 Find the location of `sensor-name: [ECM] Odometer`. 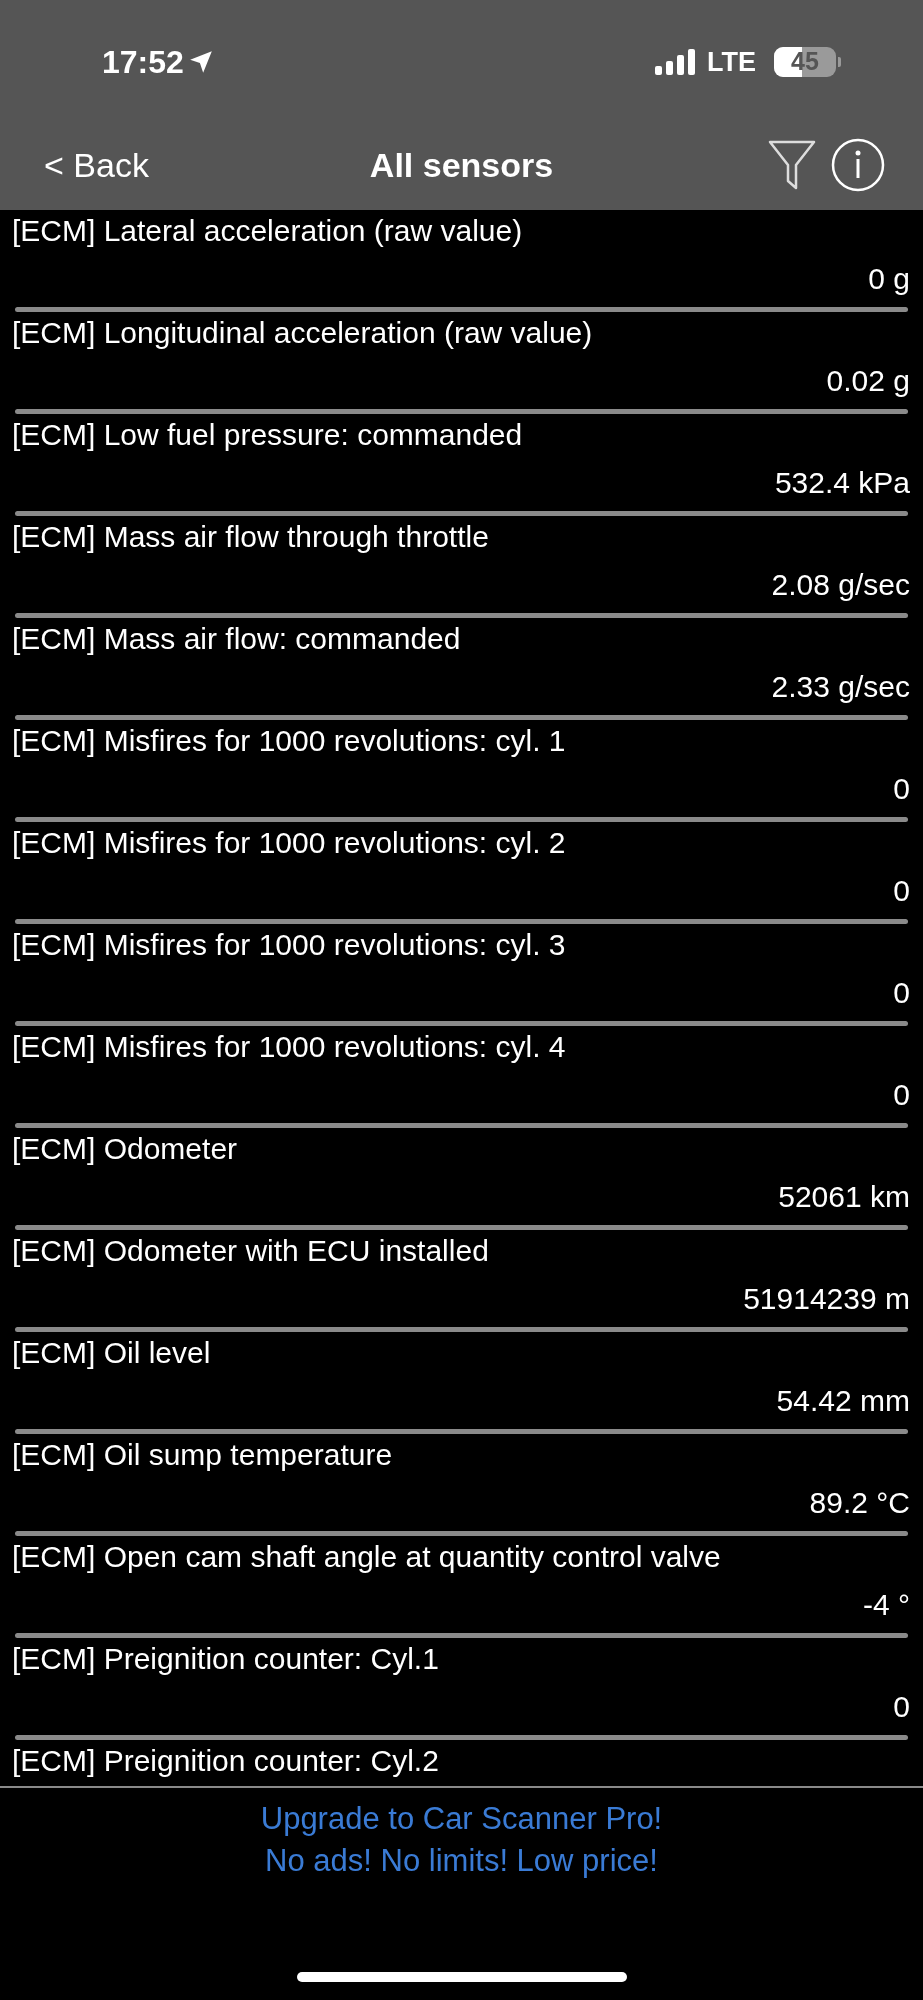

sensor-name: [ECM] Odometer is located at coordinates (125, 1149).